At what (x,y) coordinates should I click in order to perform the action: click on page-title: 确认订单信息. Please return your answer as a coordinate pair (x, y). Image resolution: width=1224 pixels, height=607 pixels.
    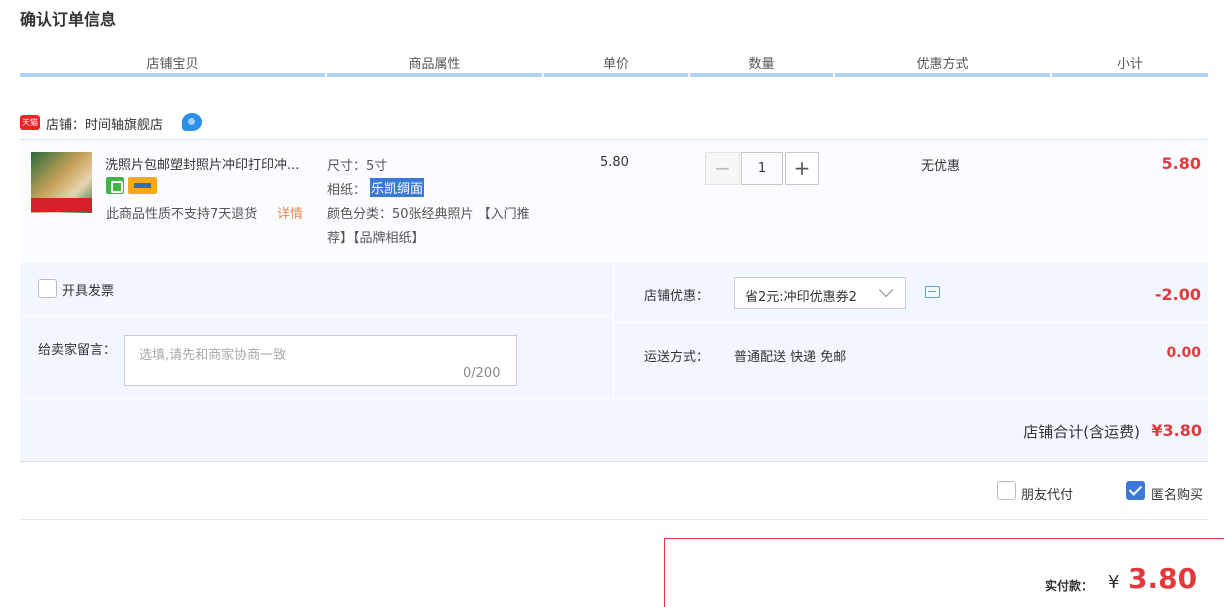
    Looking at the image, I should click on (68, 19).